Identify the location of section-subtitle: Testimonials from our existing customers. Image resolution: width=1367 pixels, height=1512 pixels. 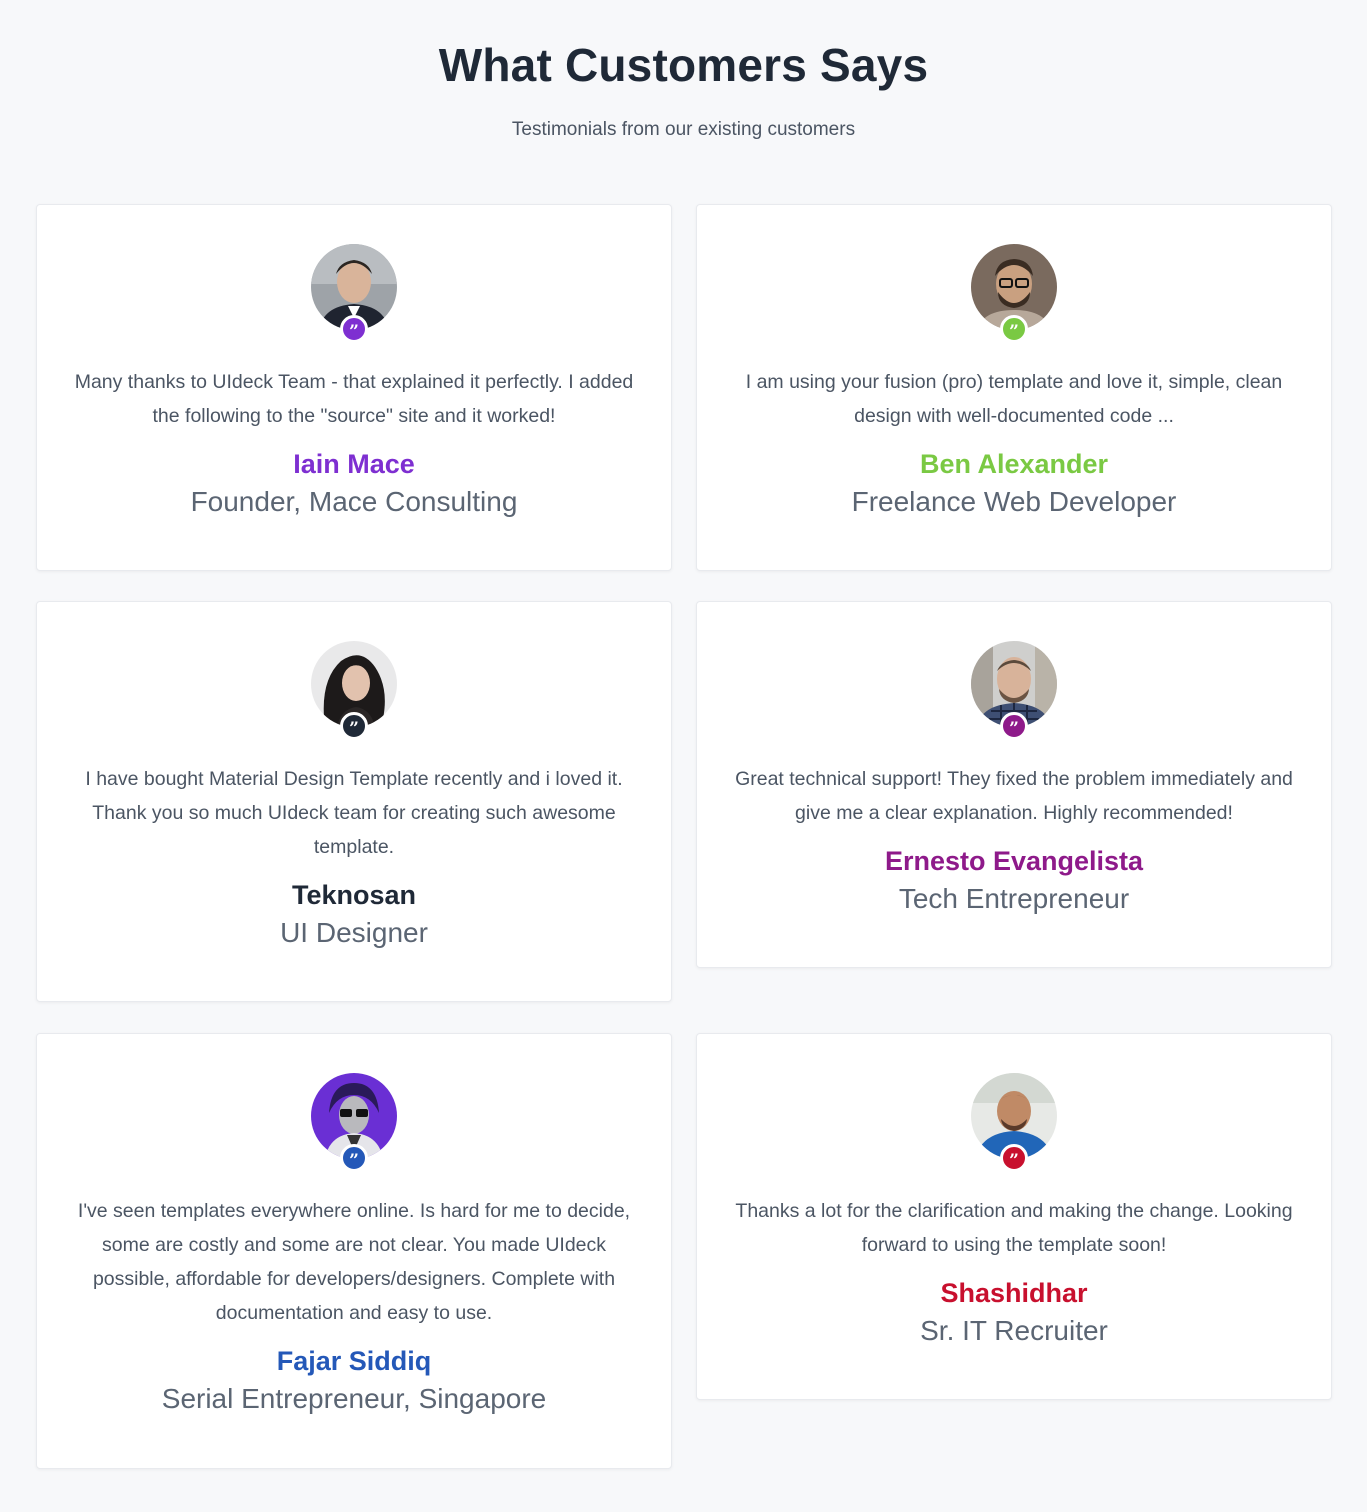
(683, 129).